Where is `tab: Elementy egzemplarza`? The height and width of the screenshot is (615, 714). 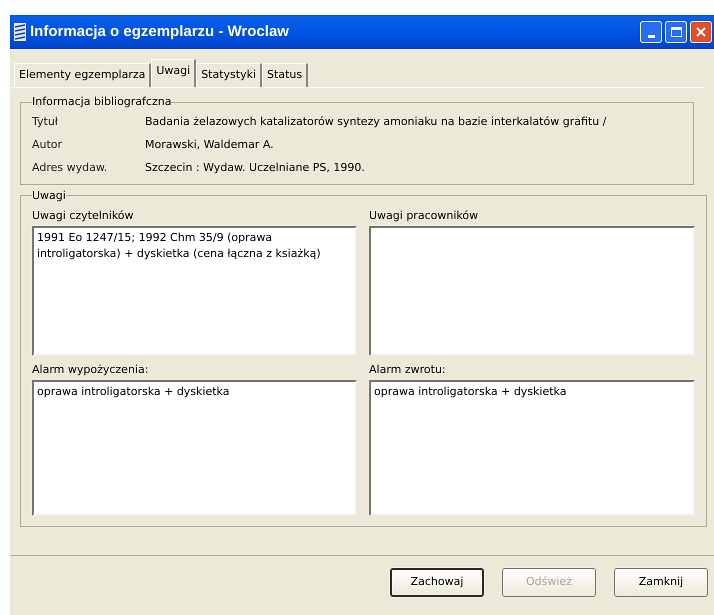
tab: Elementy egzemplarza is located at coordinates (83, 75).